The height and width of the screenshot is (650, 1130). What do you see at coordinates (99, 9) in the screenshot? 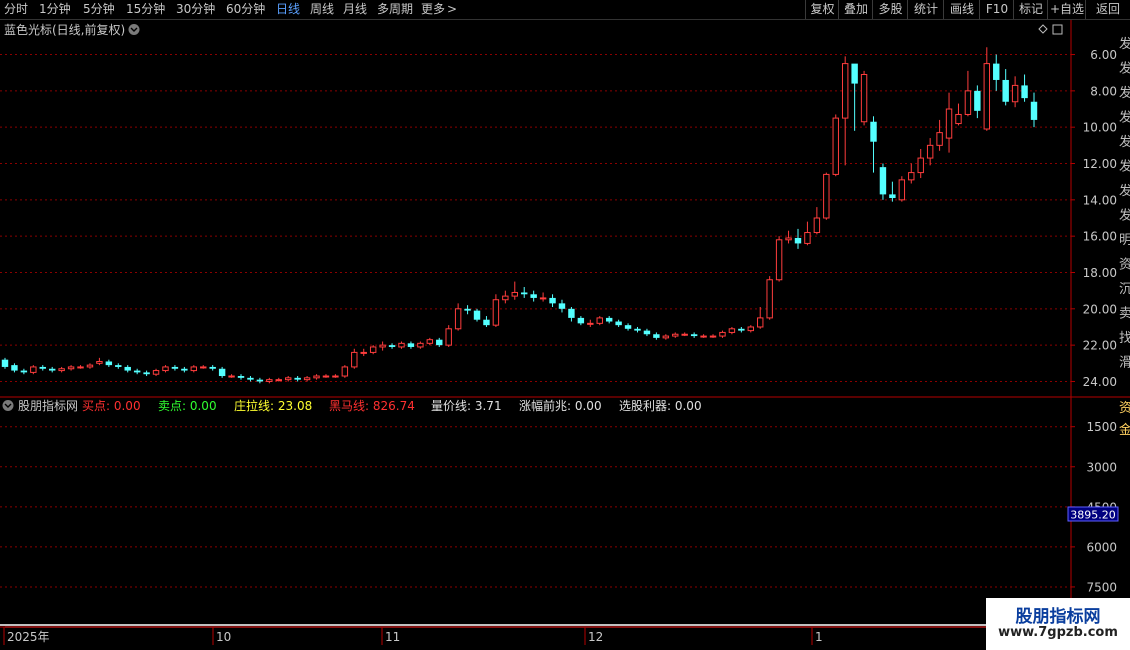
I see `period-tab-5min: 5分钟` at bounding box center [99, 9].